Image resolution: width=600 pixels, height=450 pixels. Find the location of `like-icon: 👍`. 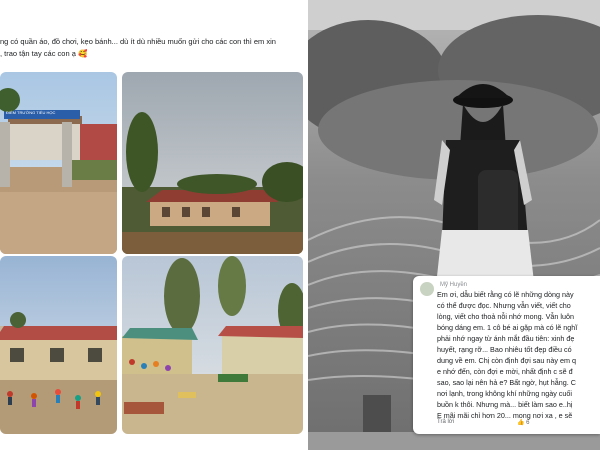

like-icon: 👍 is located at coordinates (521, 423).